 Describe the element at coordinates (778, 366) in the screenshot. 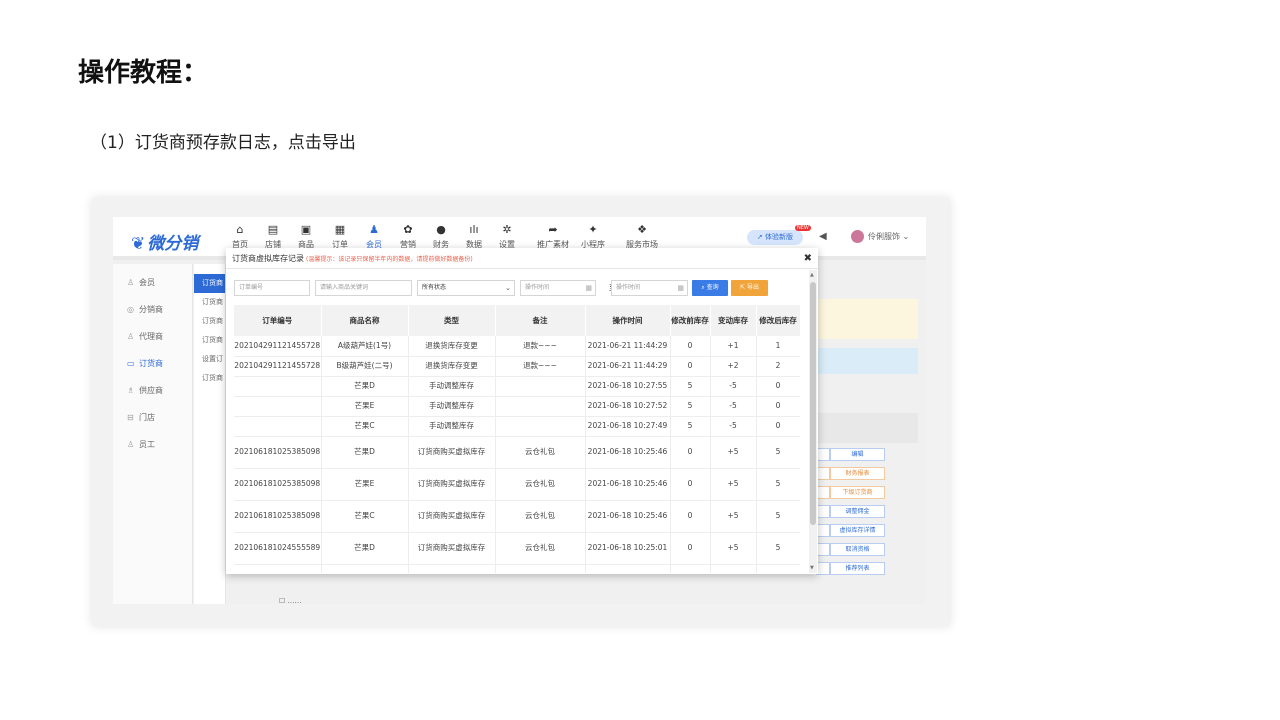

I see `cell-after: 2` at that location.